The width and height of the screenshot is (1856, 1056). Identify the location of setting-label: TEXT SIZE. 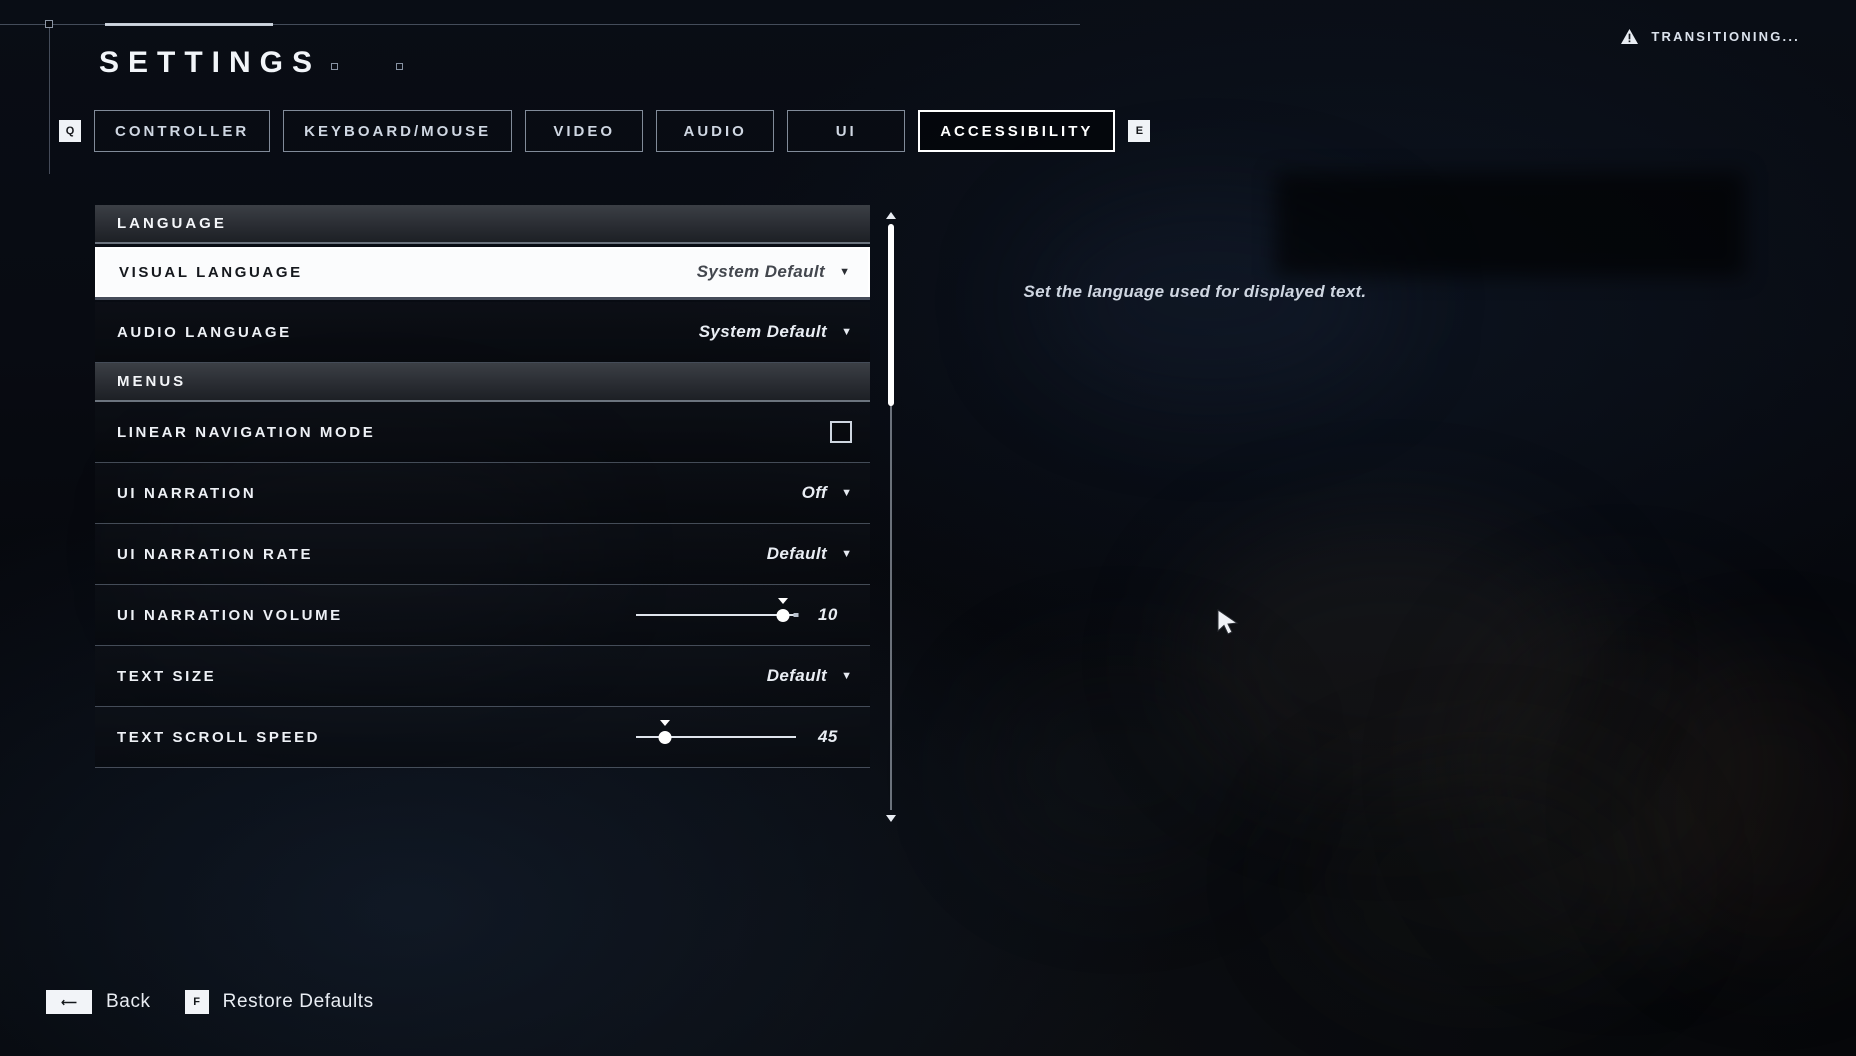
(167, 676).